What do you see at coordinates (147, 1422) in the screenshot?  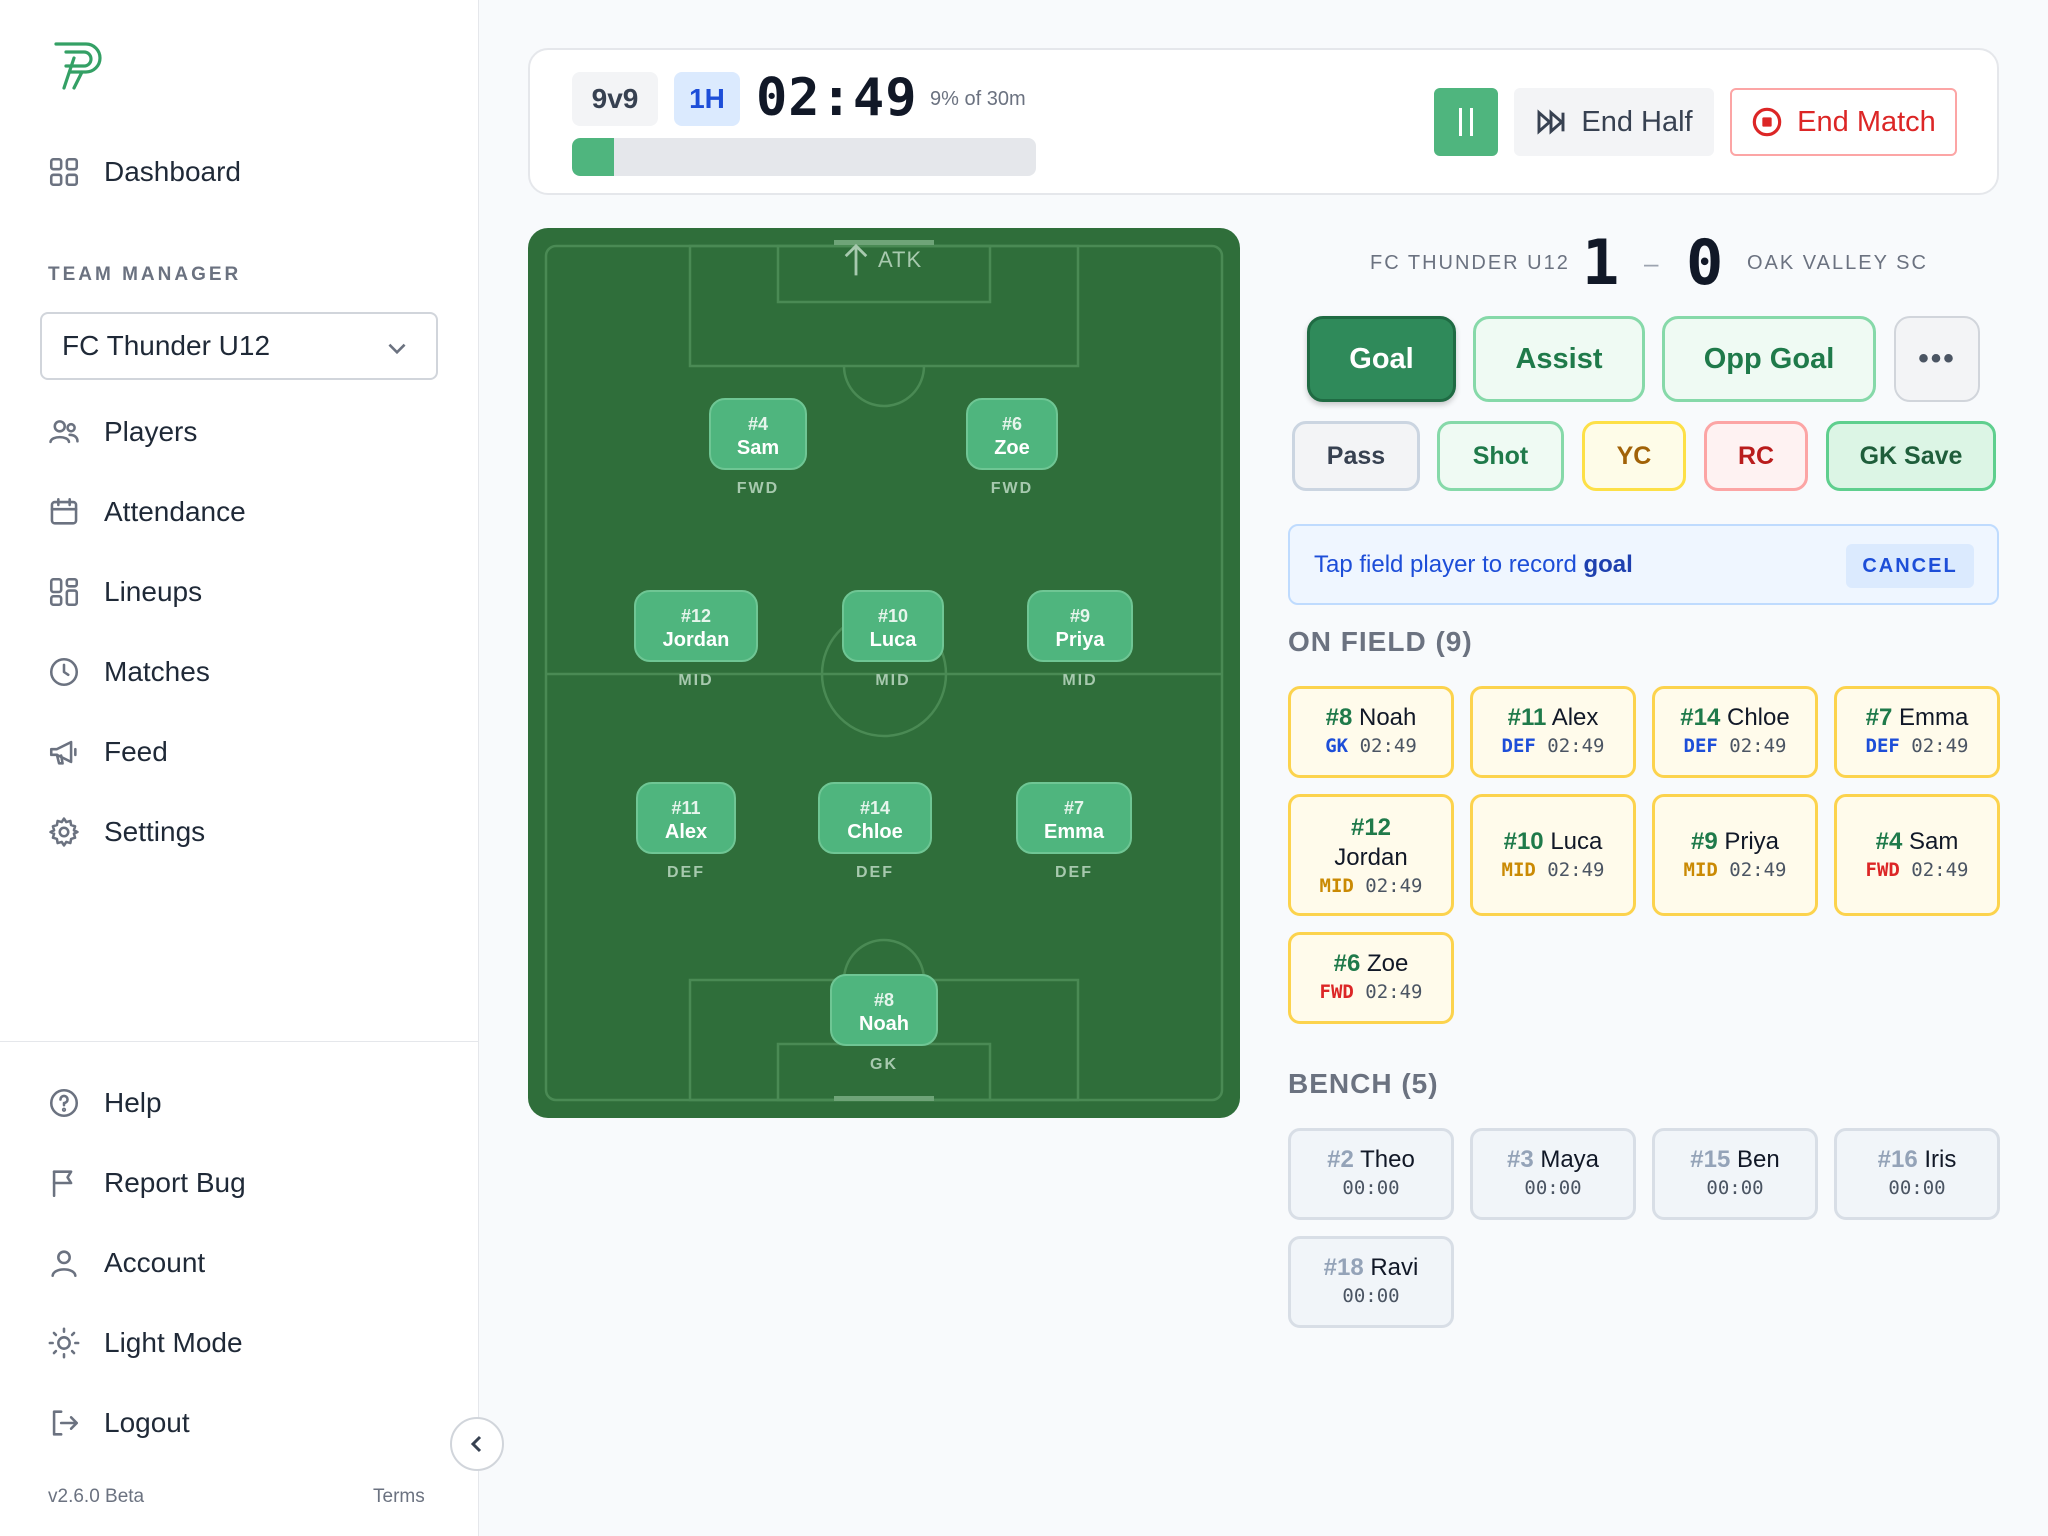 I see `nav-label: Logout` at bounding box center [147, 1422].